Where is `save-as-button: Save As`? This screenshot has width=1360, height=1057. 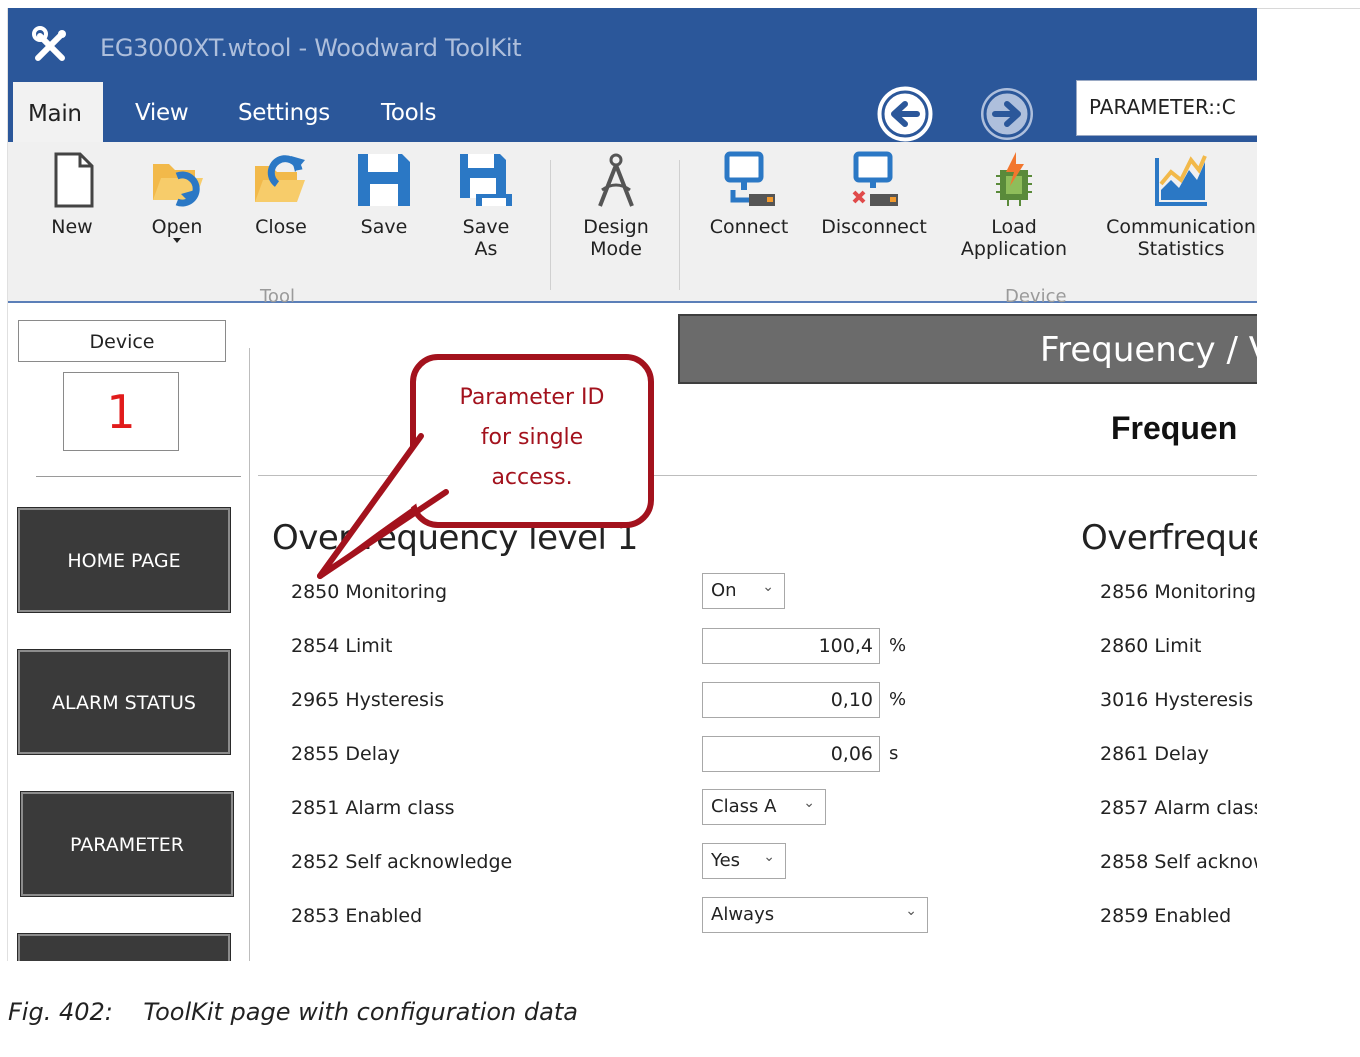 save-as-button: Save As is located at coordinates (486, 201).